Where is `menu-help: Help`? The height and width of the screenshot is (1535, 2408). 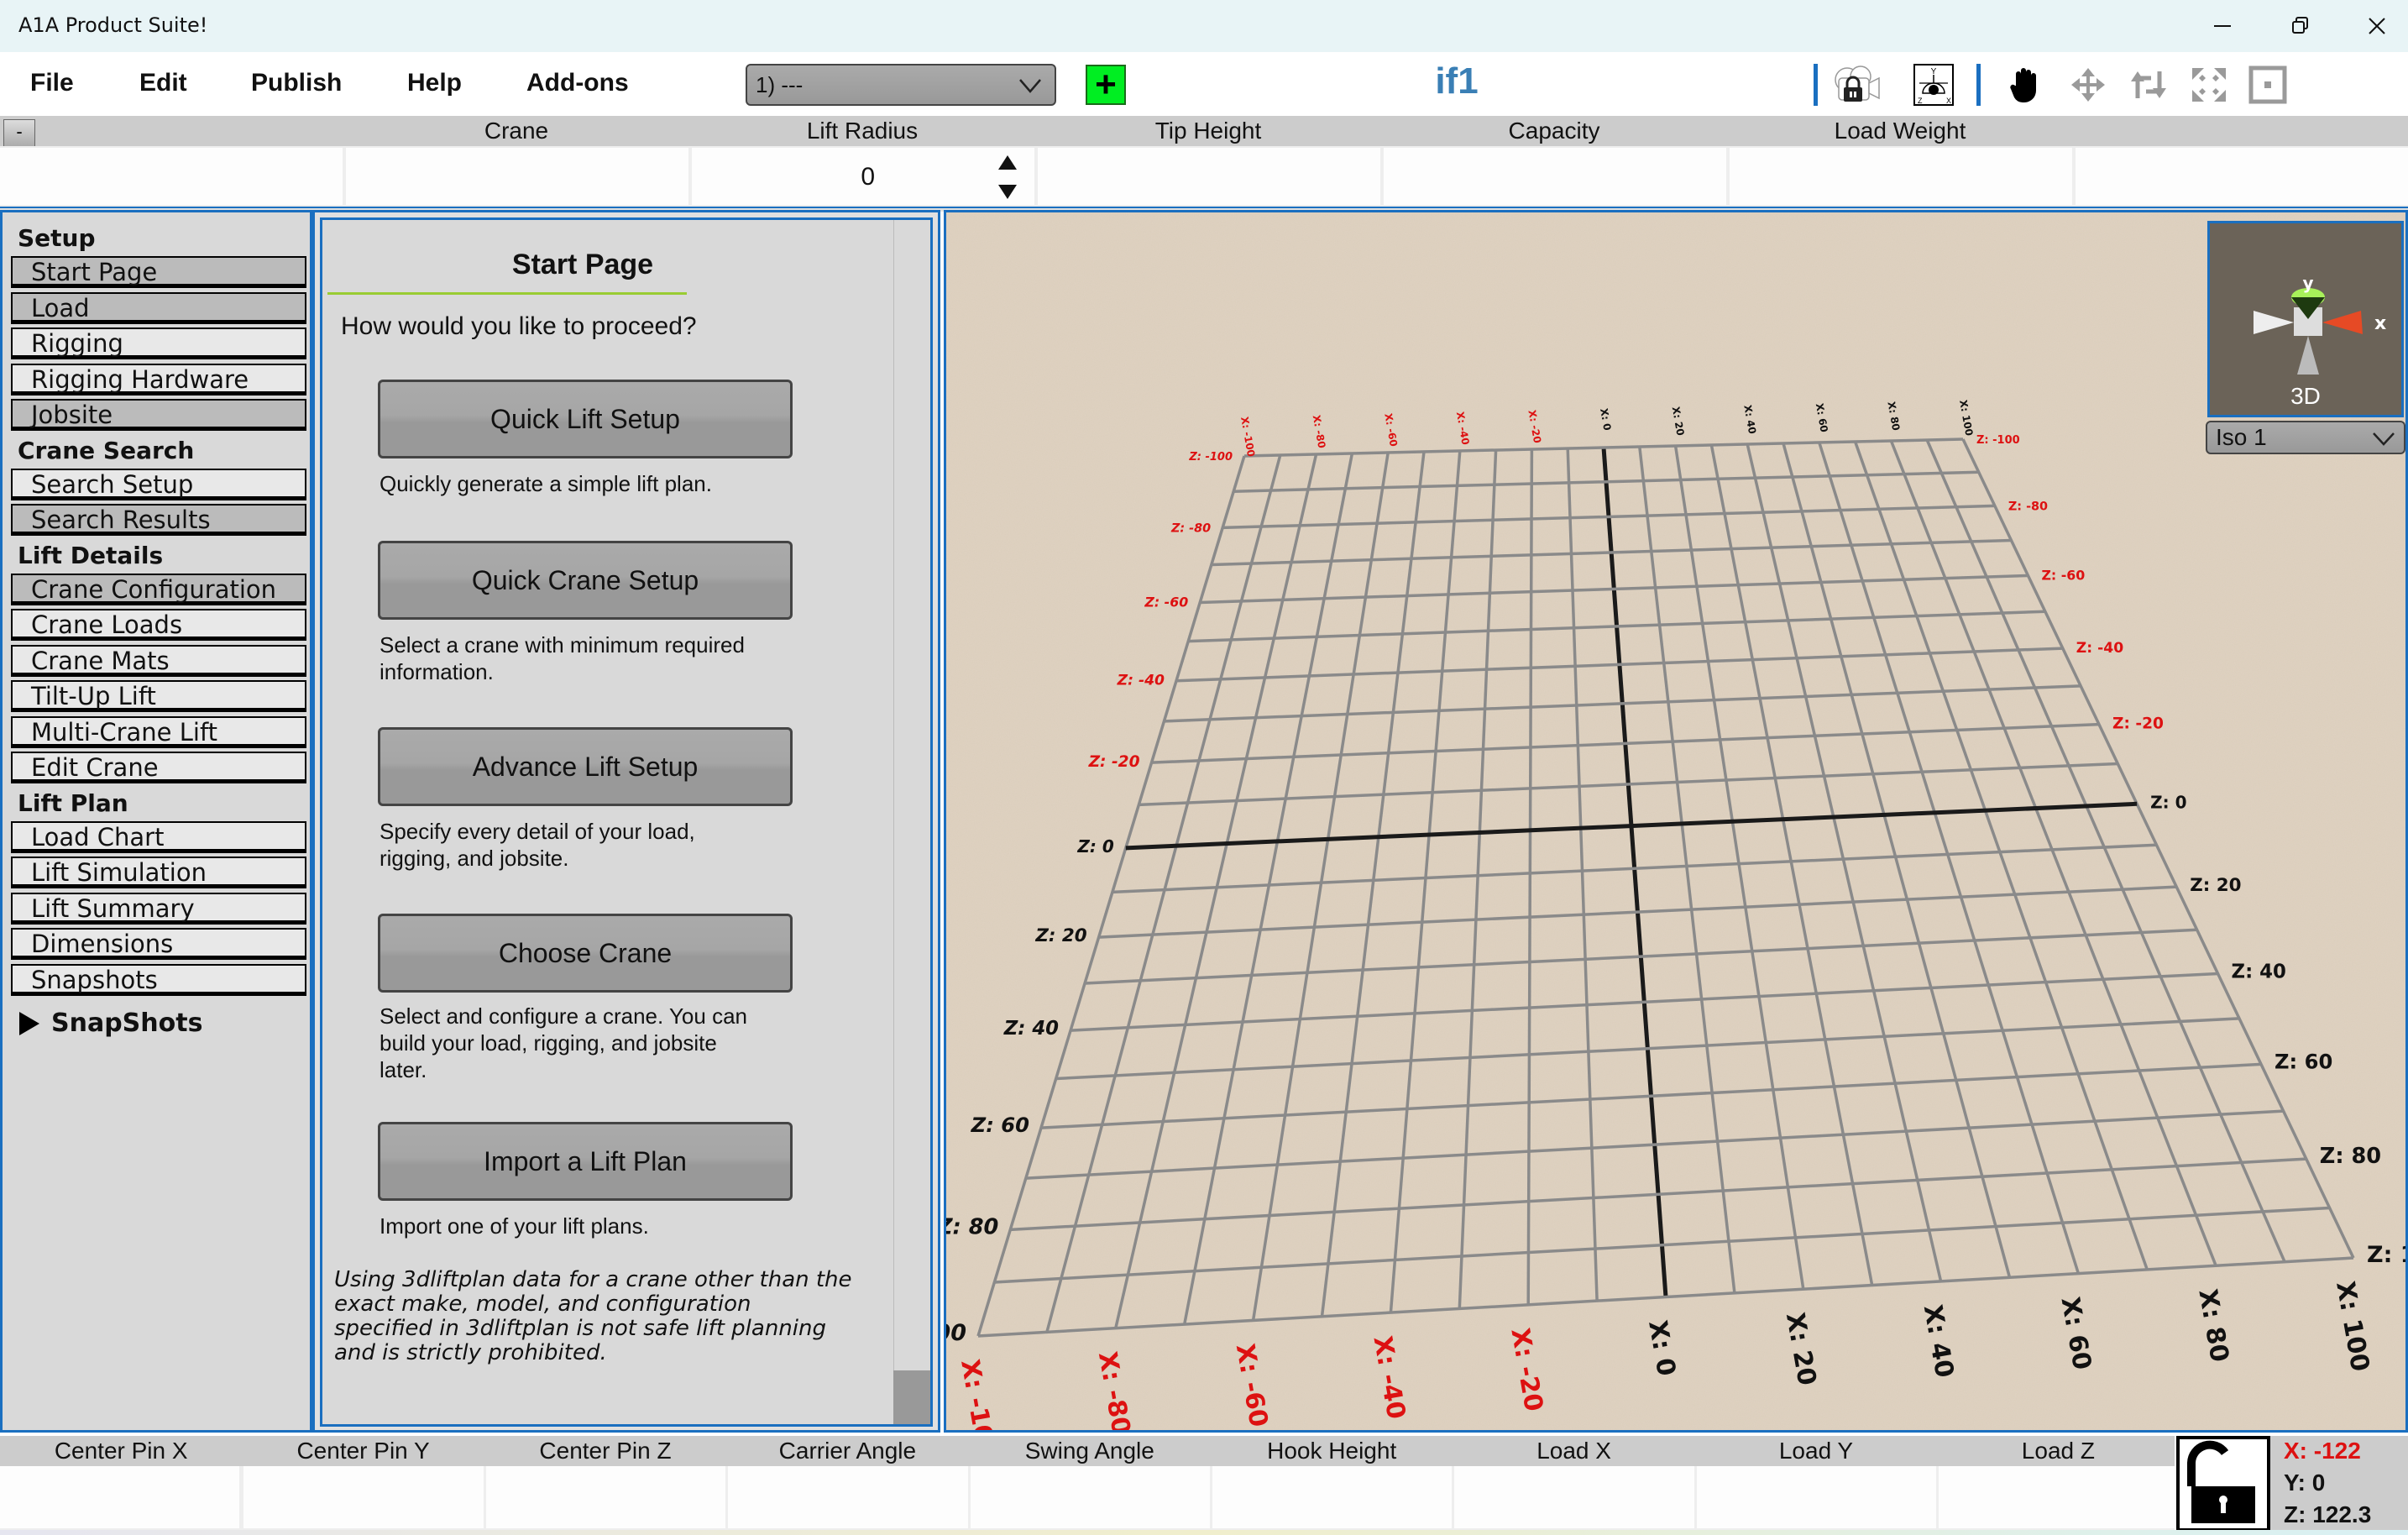
menu-help: Help is located at coordinates (435, 83).